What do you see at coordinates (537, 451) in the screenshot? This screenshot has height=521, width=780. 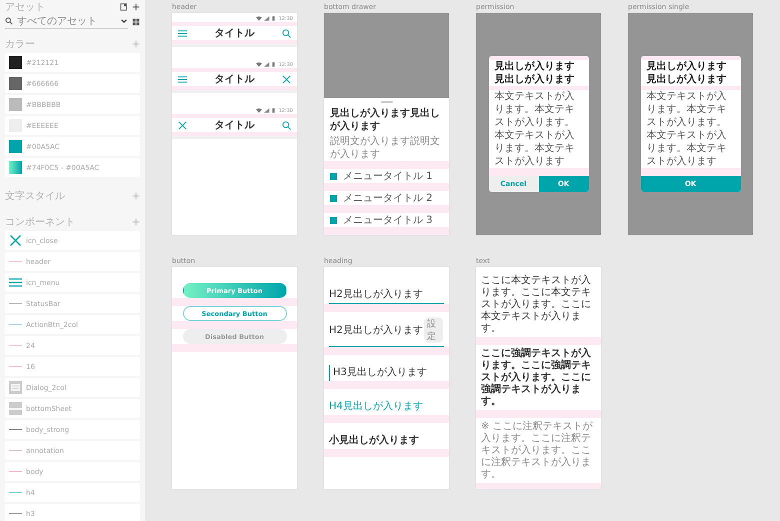 I see `annotation-paragraph: ※ ここに注釈テキストが入ります。ここに注釈テキストが入ります。ここに注釈テキストが入ります。` at bounding box center [537, 451].